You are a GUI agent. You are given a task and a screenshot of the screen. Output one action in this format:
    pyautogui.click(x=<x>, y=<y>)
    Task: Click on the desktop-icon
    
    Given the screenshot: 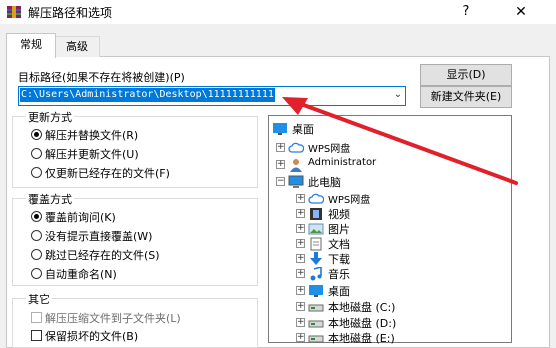 What is the action you would take?
    pyautogui.click(x=316, y=291)
    